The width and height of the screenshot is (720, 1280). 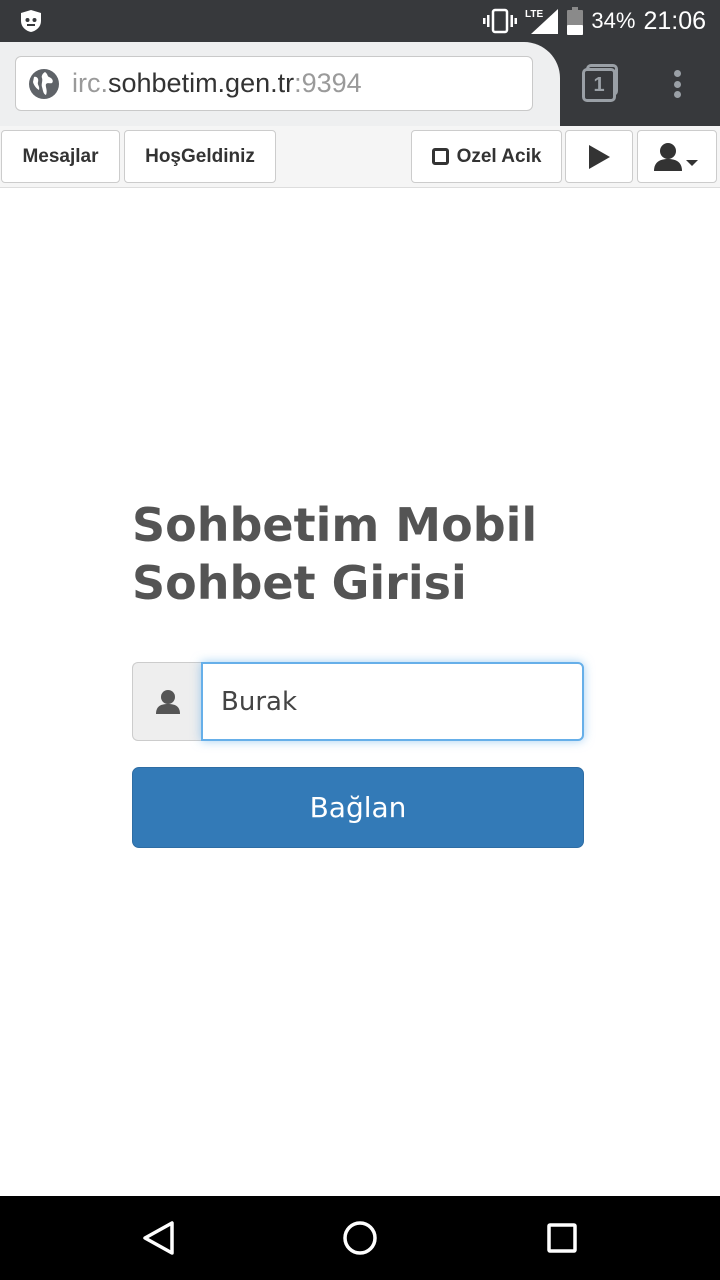 I want to click on clock: 21:06, so click(x=674, y=20).